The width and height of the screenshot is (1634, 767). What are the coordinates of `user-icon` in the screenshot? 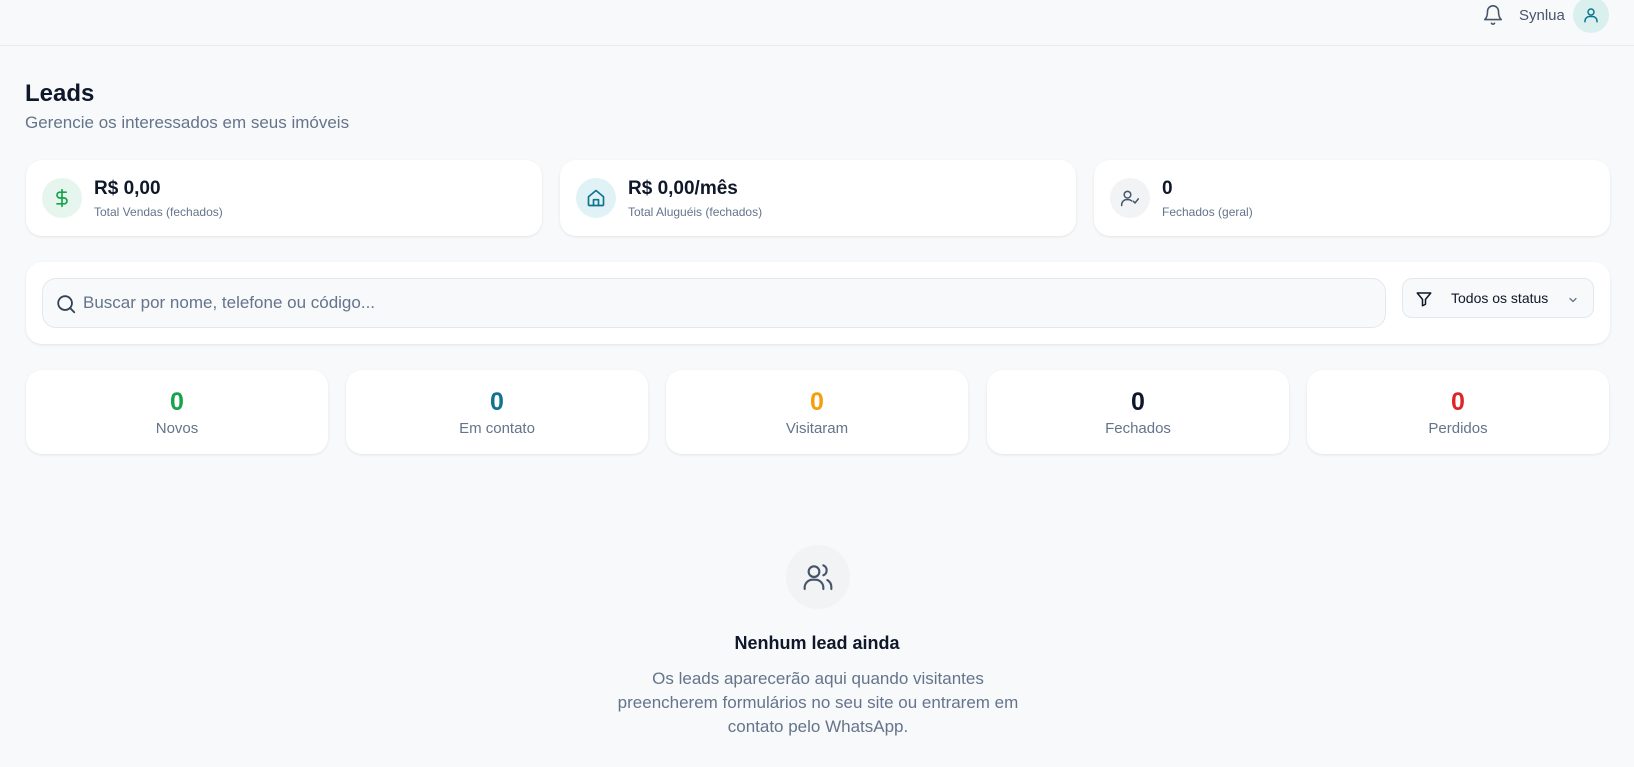 It's located at (1591, 15).